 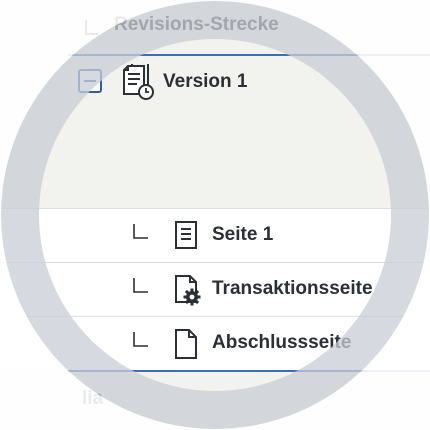 I want to click on tree-item-seite-1: Seite 1, so click(x=215, y=236).